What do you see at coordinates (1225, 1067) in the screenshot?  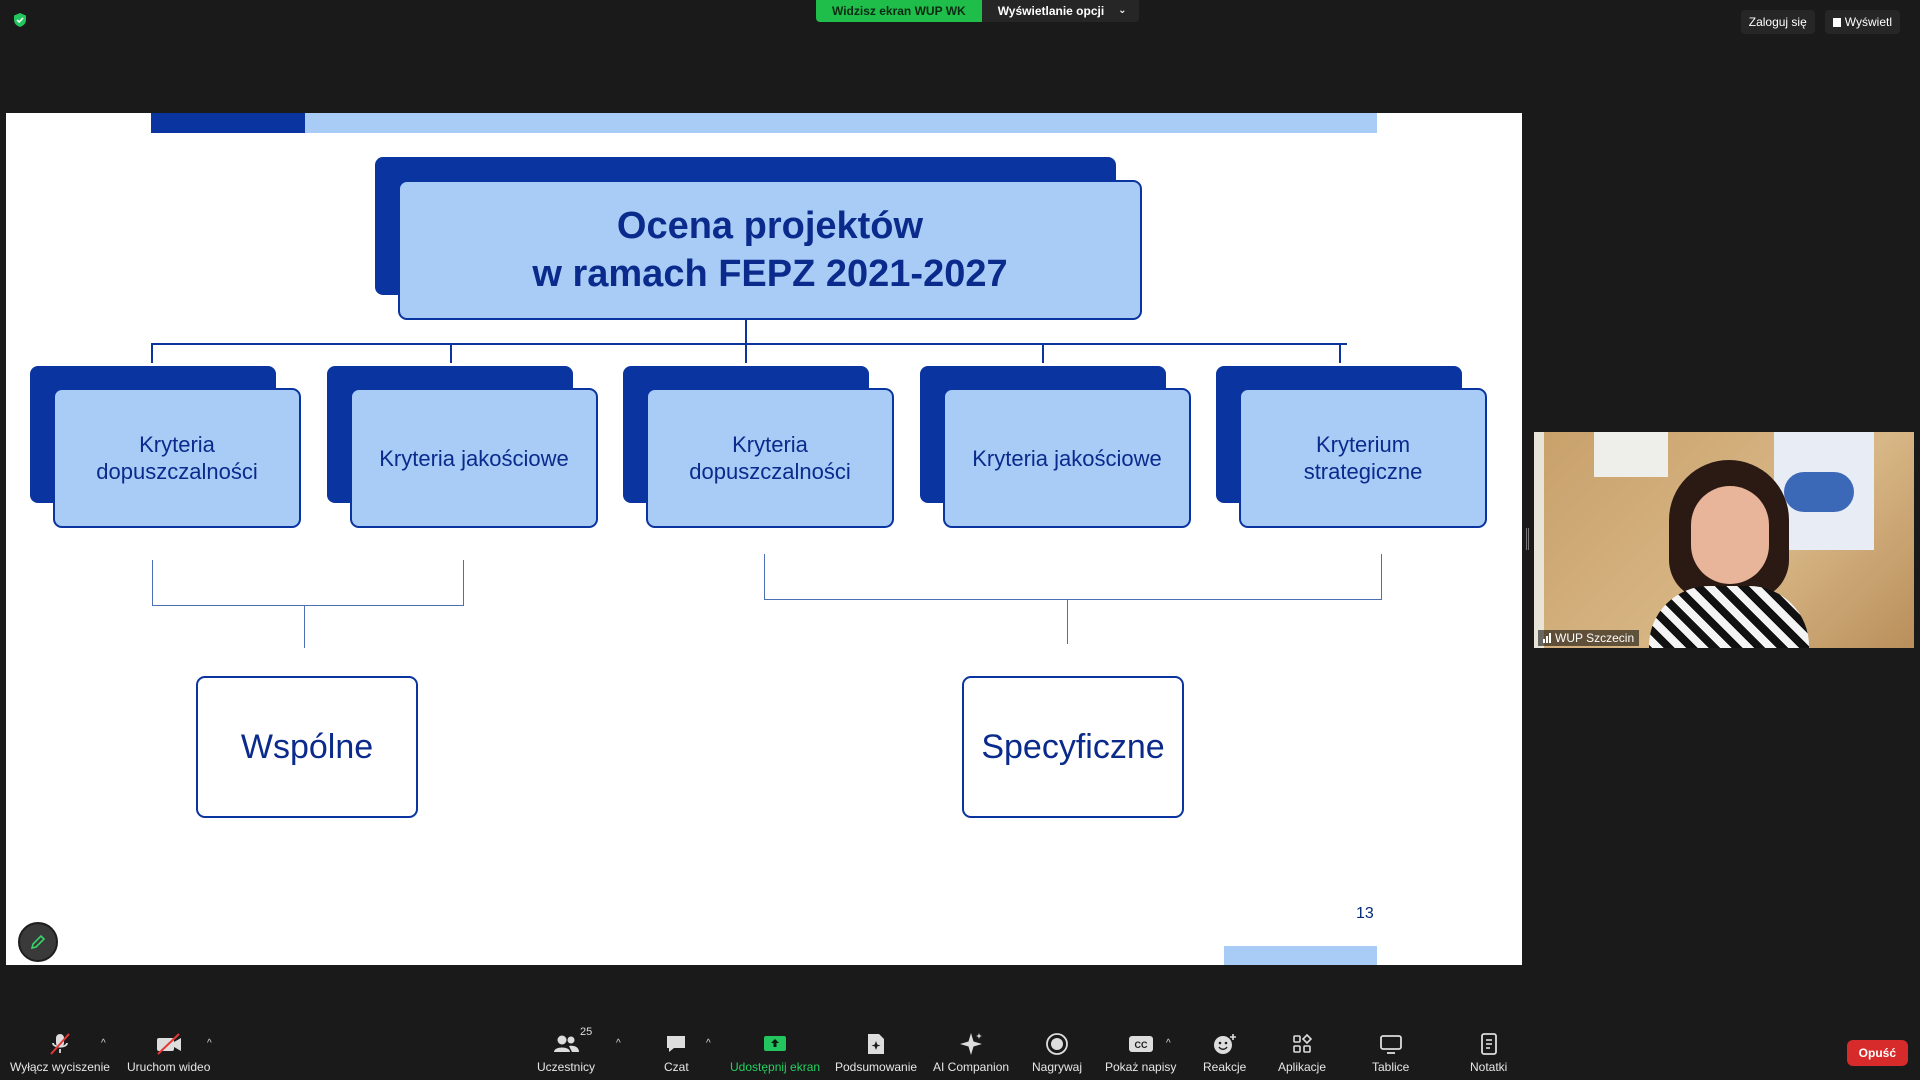 I see `reactions-label: Reakcje` at bounding box center [1225, 1067].